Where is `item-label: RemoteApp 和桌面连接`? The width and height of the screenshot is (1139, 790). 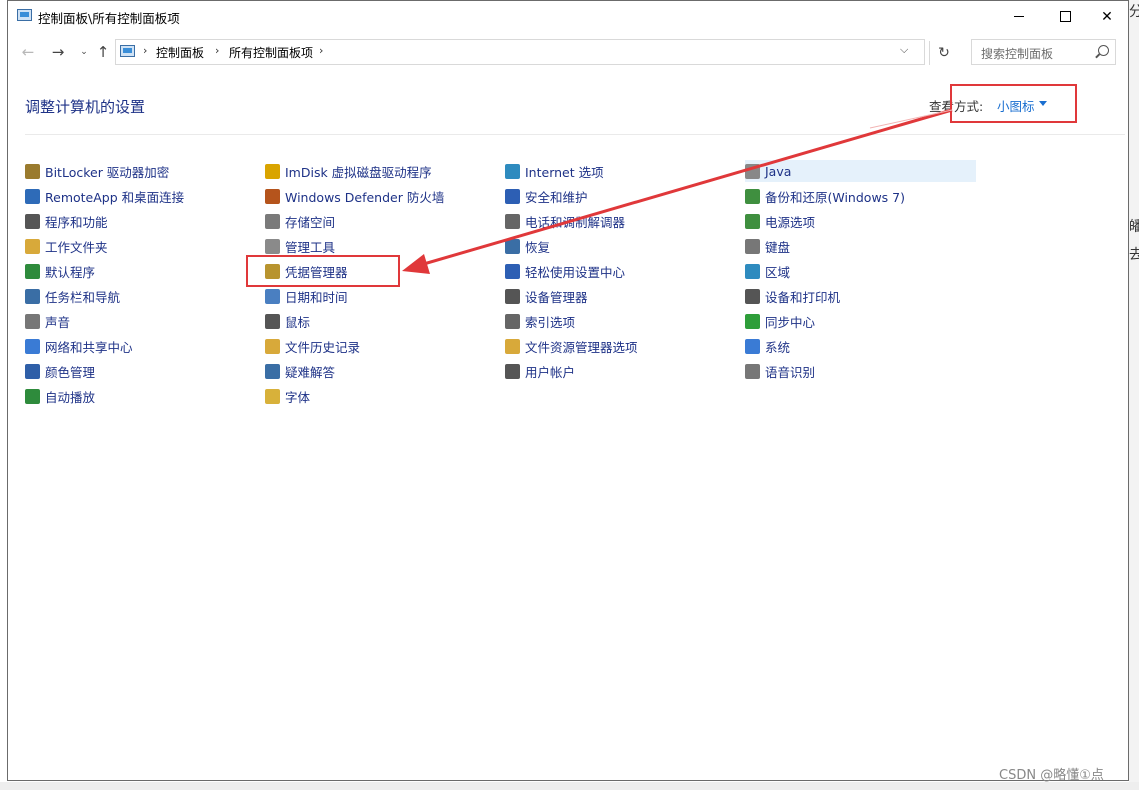 item-label: RemoteApp 和桌面连接 is located at coordinates (114, 196).